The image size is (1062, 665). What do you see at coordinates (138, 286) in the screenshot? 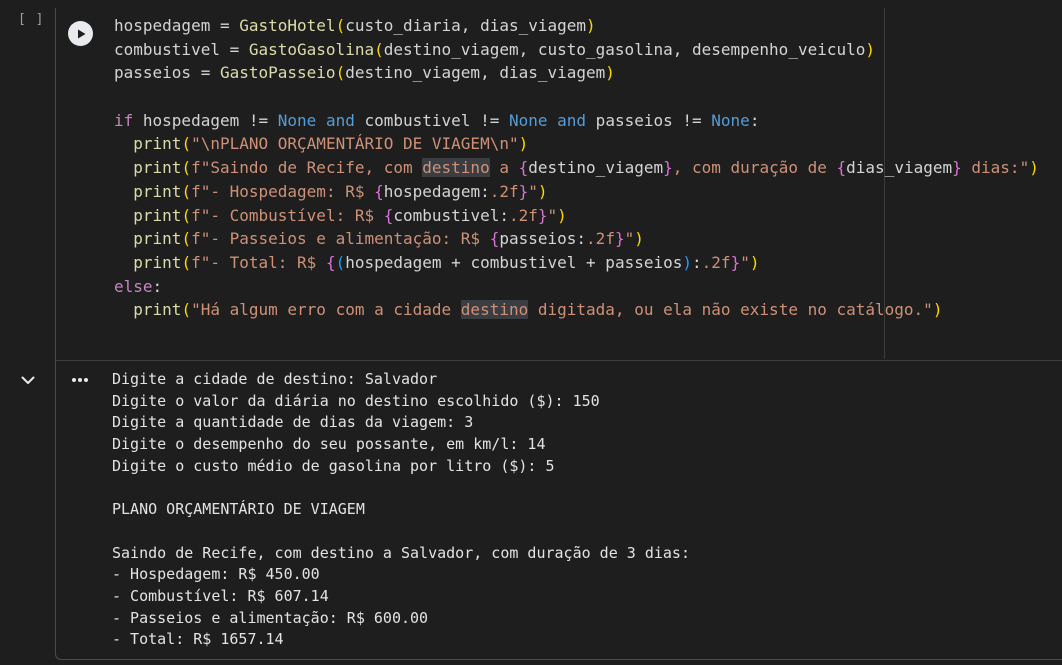
I see `code-line-12: else:` at bounding box center [138, 286].